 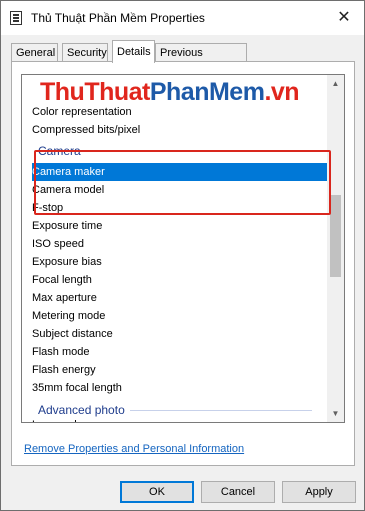 What do you see at coordinates (64, 370) in the screenshot?
I see `list-item: Flash energy` at bounding box center [64, 370].